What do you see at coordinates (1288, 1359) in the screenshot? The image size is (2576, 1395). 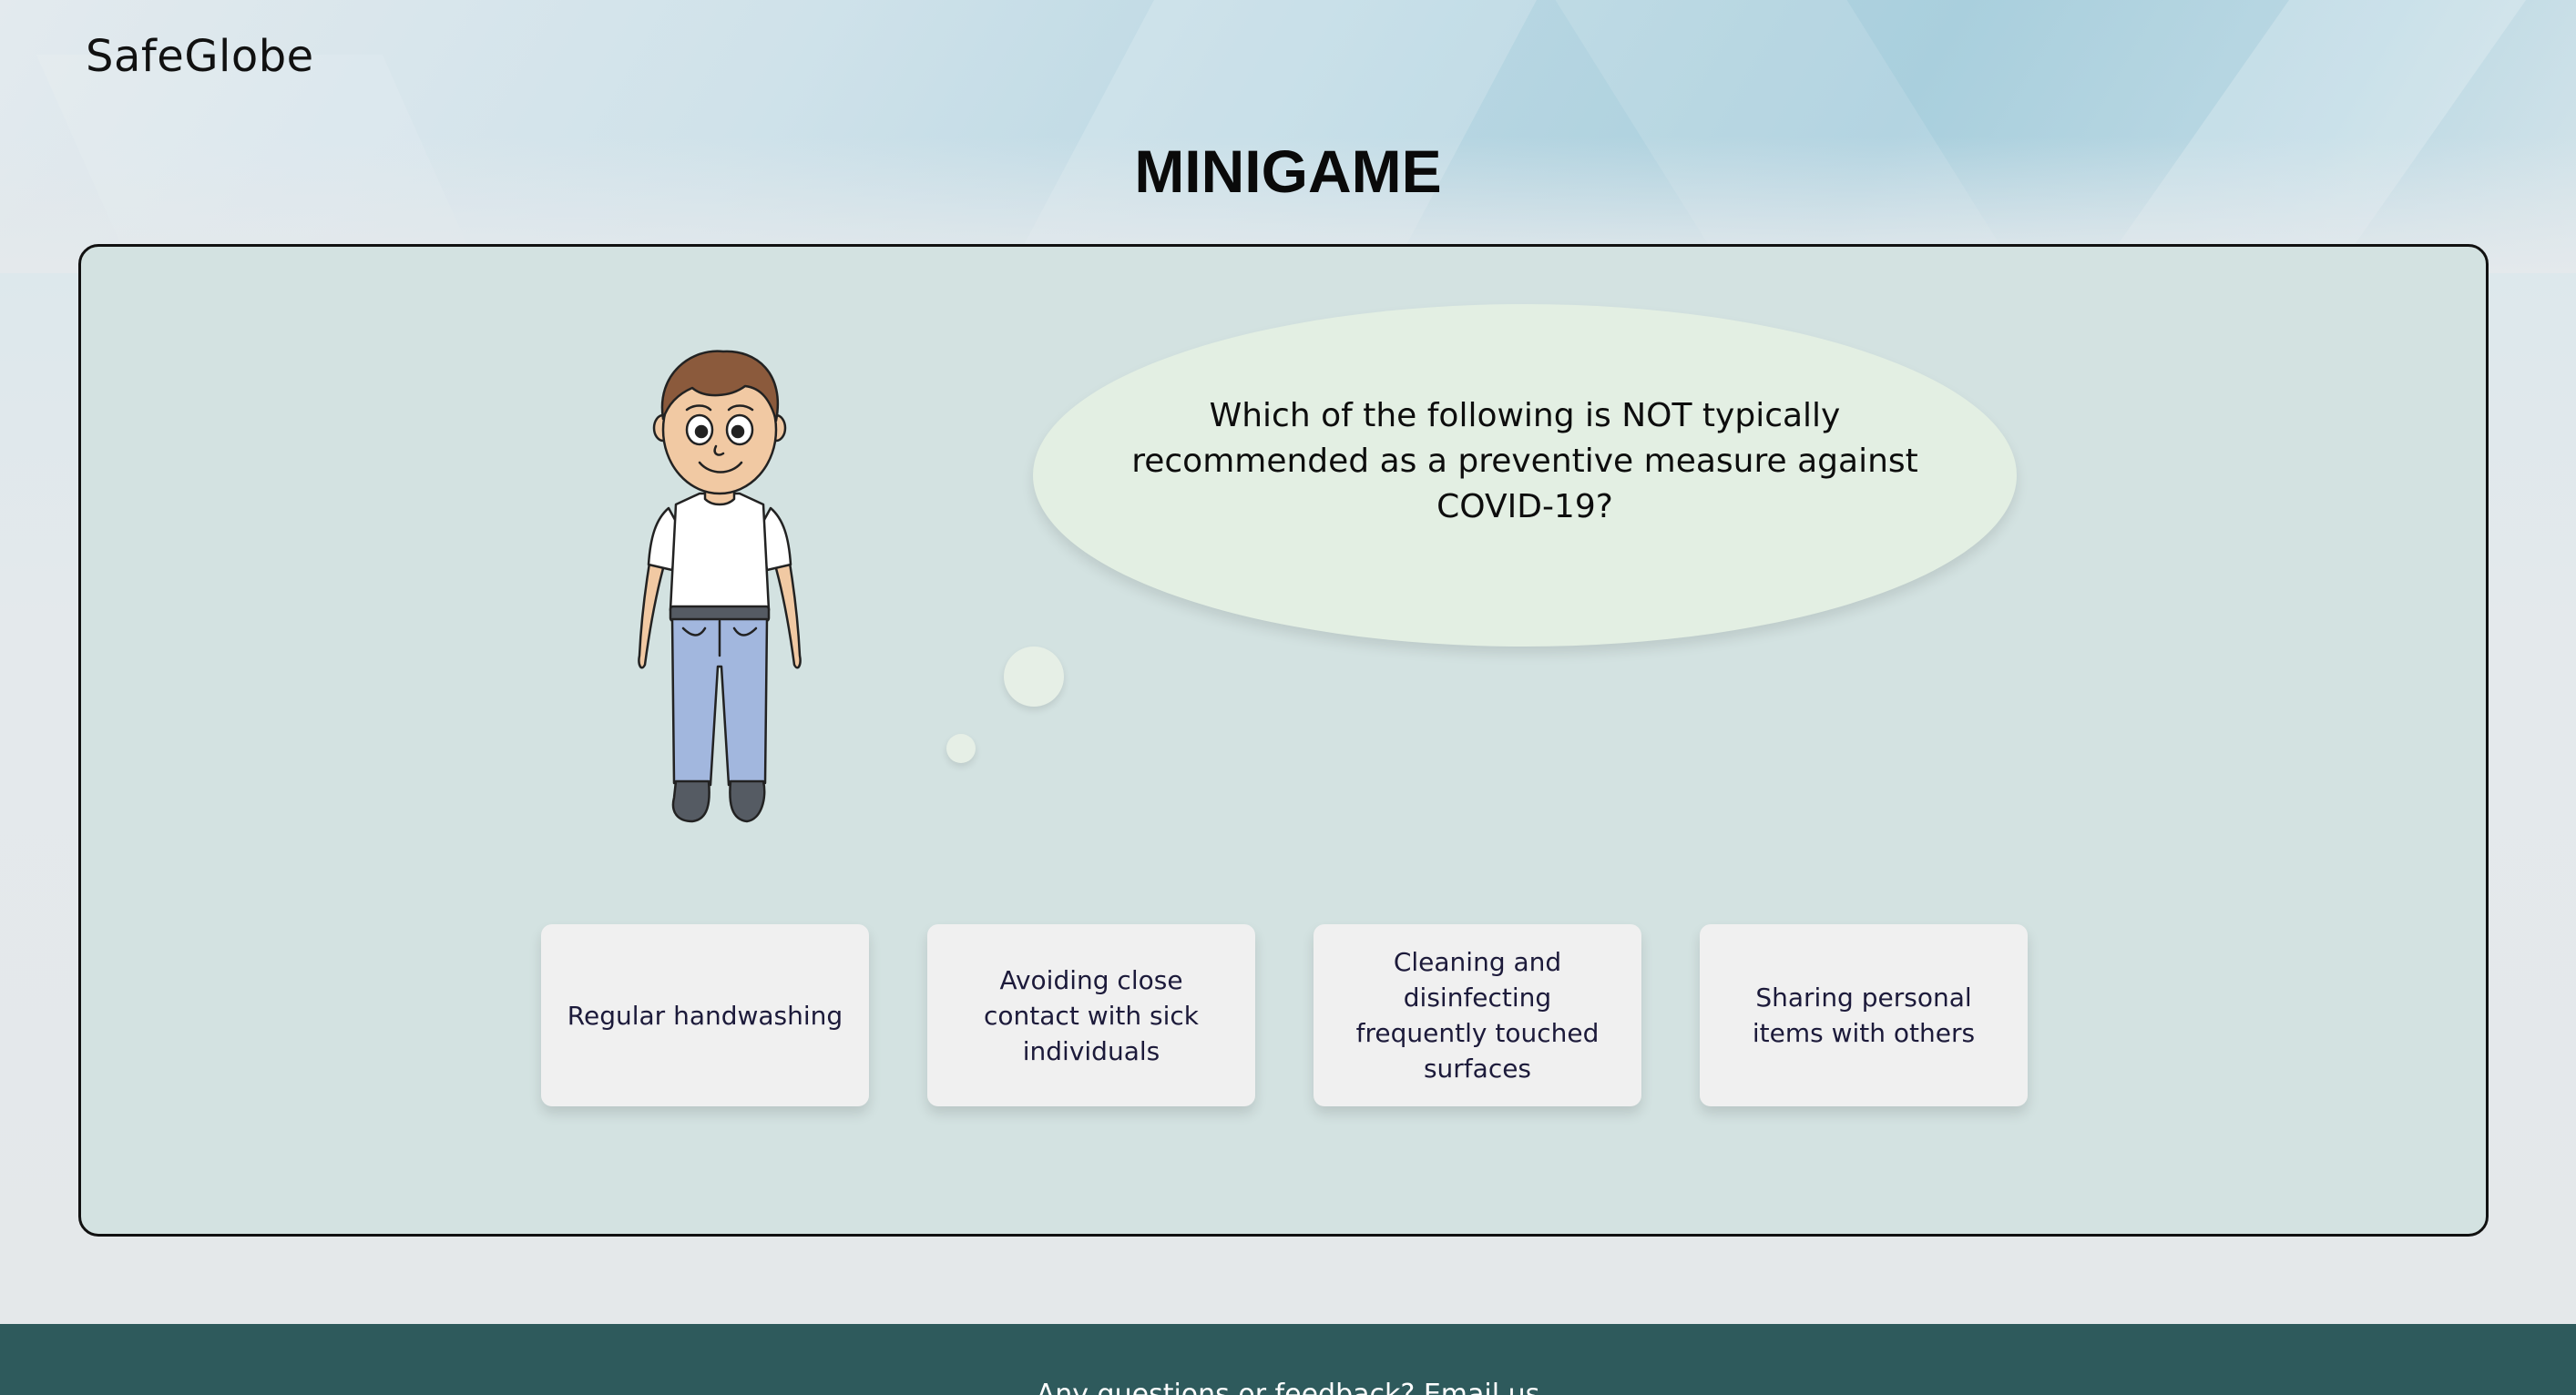 I see `footer: Any questions or feedback? Email us` at bounding box center [1288, 1359].